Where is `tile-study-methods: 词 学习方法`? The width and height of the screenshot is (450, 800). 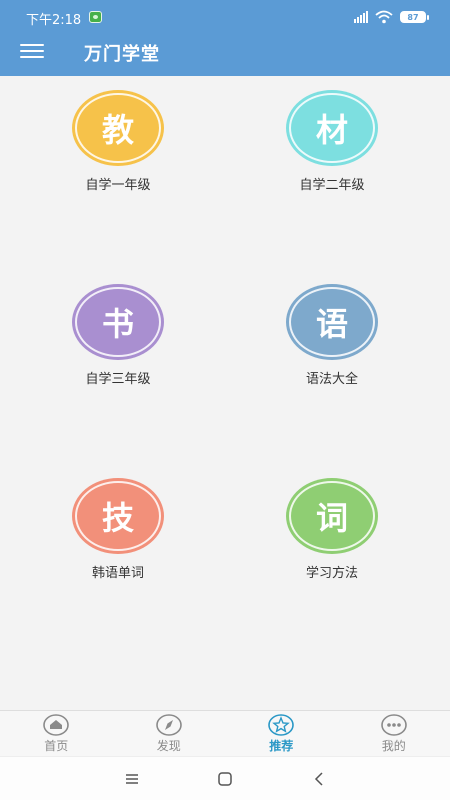 tile-study-methods: 词 学习方法 is located at coordinates (332, 529).